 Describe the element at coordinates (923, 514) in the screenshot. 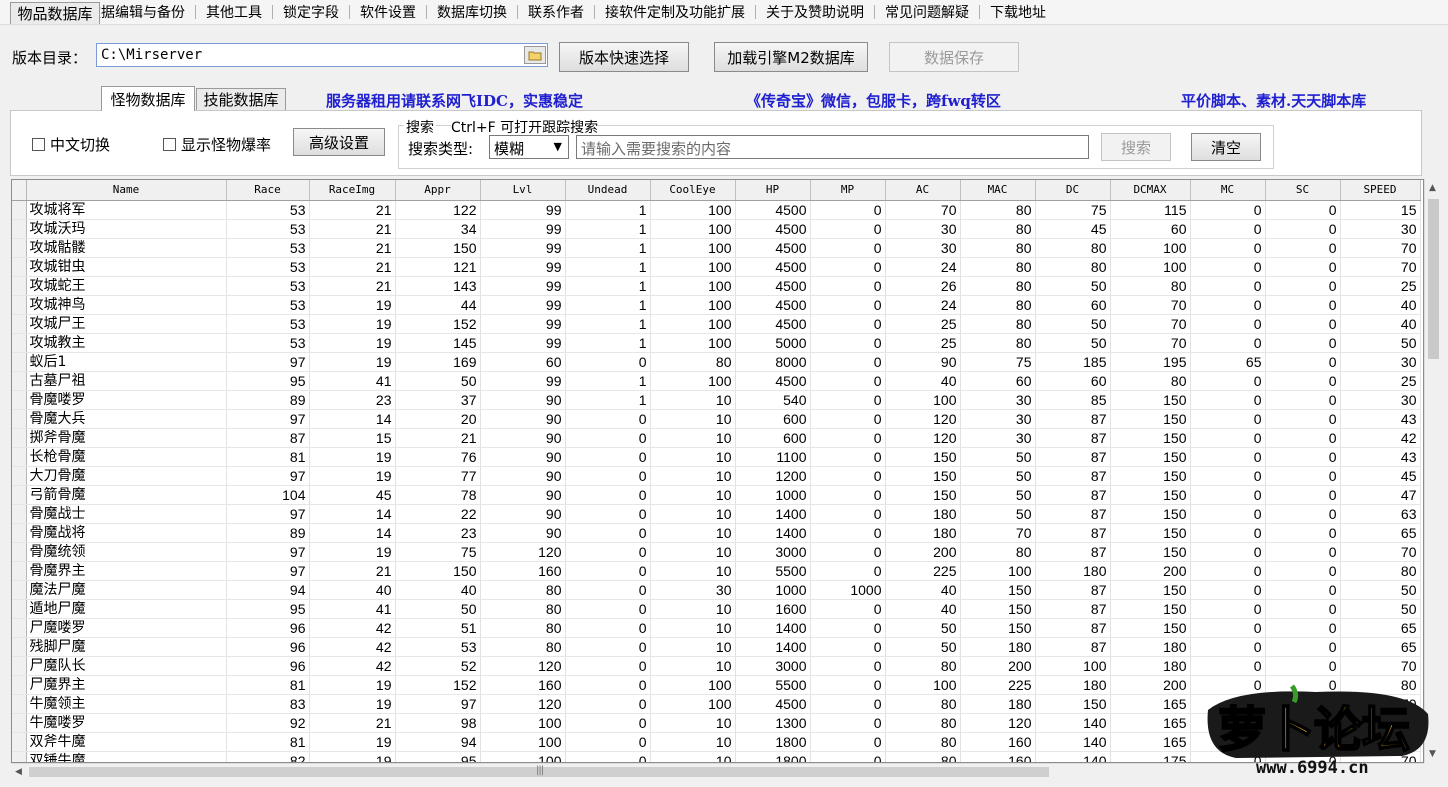

I see `table-cell: 180` at that location.